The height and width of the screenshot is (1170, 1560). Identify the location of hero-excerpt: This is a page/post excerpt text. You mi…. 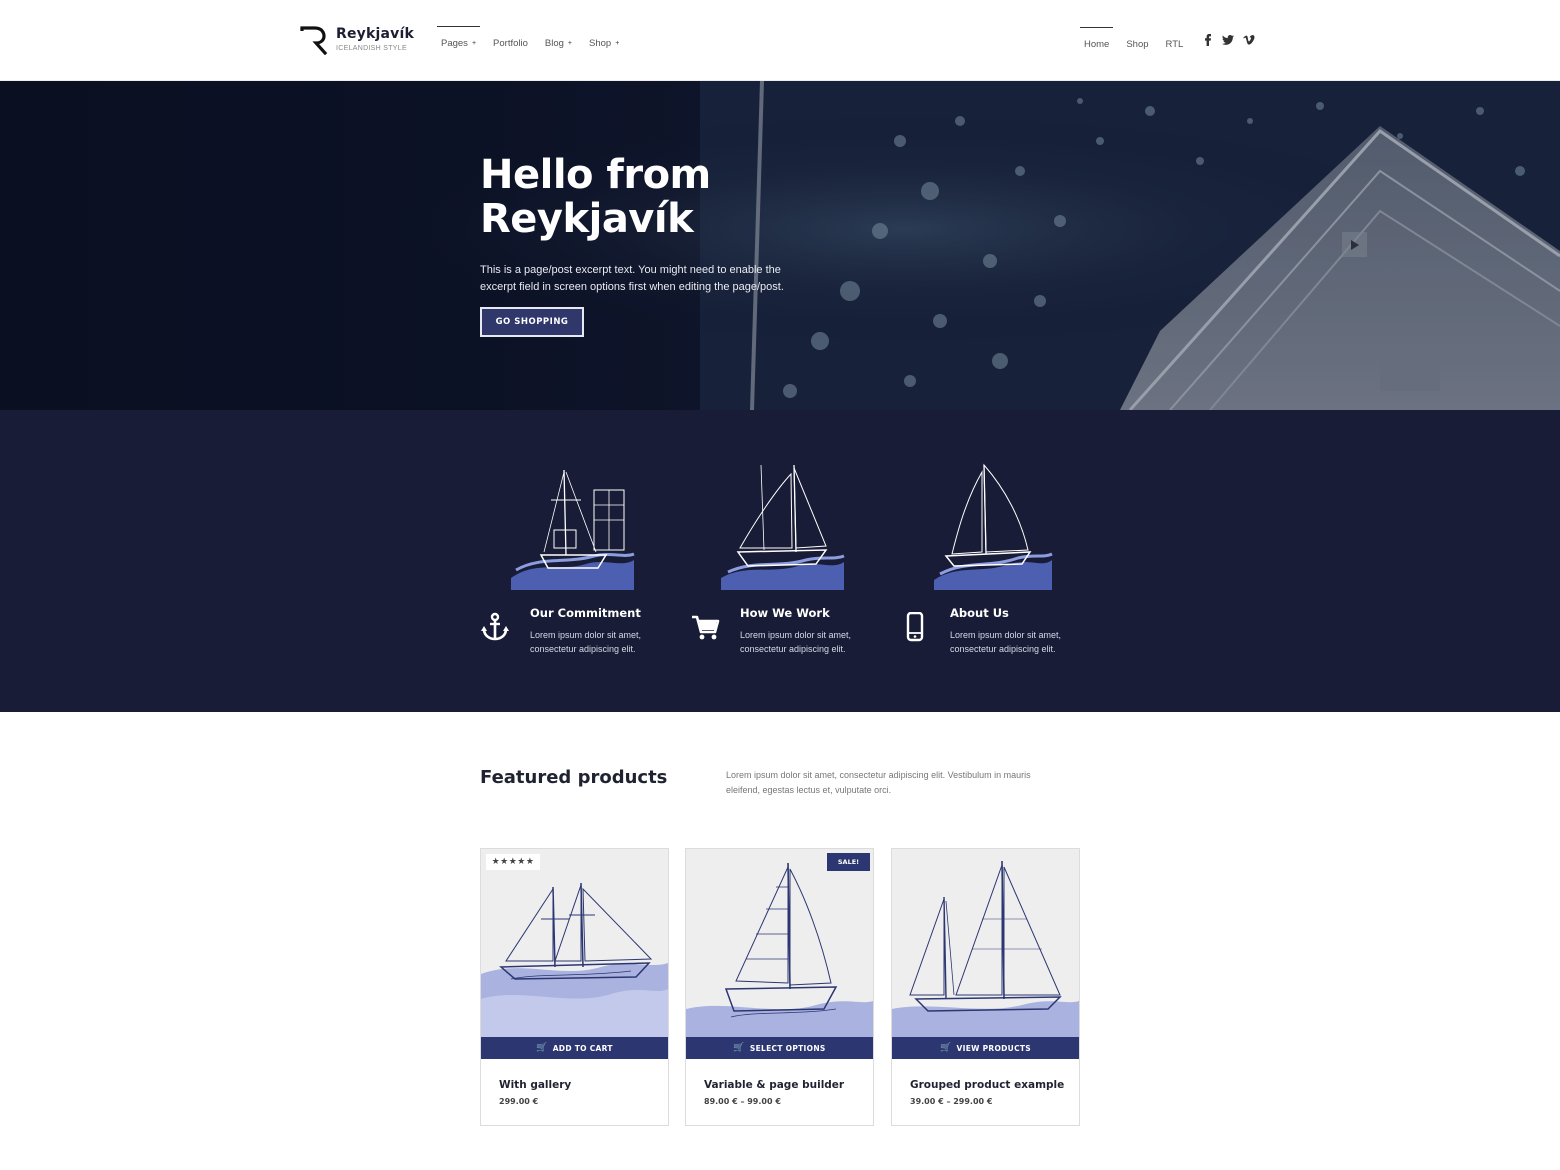
(632, 278).